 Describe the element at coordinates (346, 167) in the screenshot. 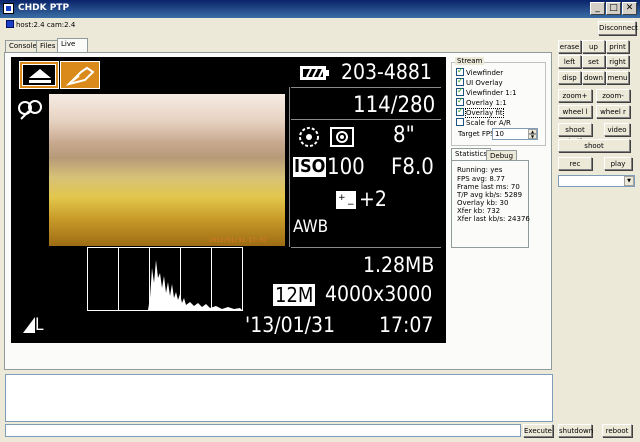

I see `iso-value: 100` at that location.